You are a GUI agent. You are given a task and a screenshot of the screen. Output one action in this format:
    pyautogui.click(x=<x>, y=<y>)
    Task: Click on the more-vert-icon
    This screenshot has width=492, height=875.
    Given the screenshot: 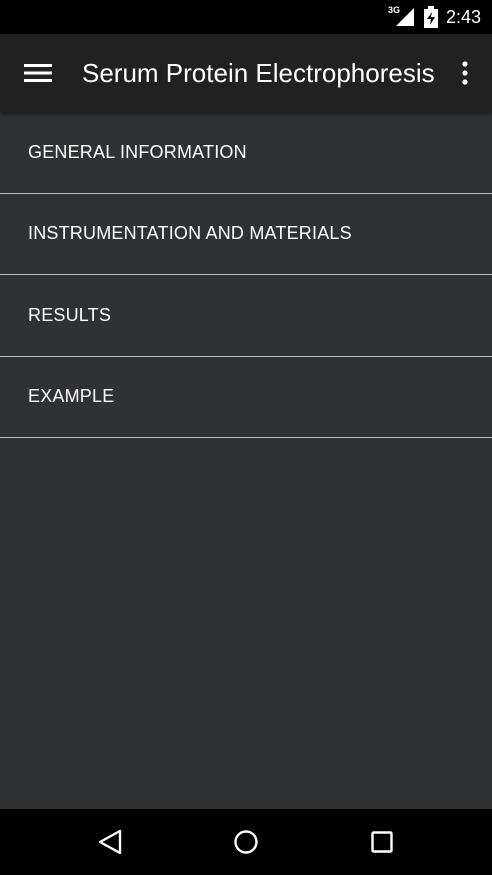 What is the action you would take?
    pyautogui.click(x=465, y=73)
    